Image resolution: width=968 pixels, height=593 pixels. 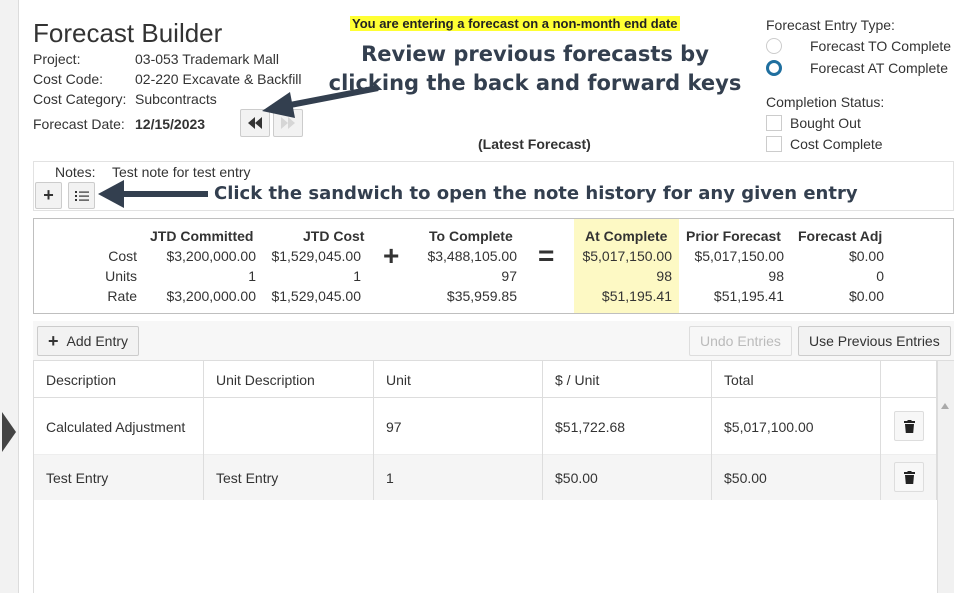 I want to click on arrow-to-nav-icon, so click(x=320, y=101).